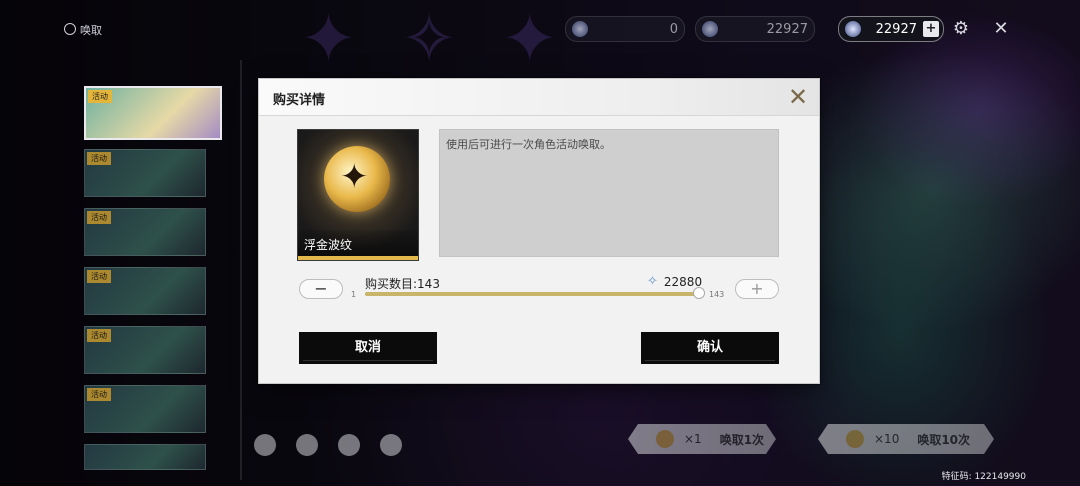  I want to click on preview-icon, so click(349, 445).